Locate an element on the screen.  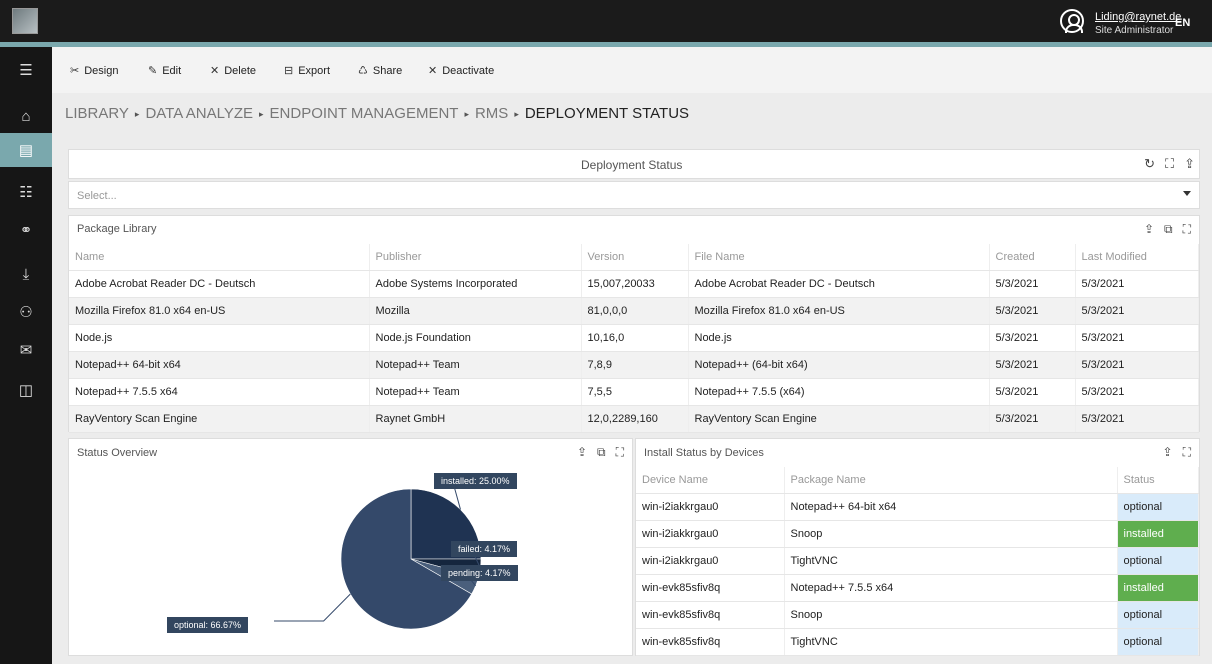
dashboard-title: Deployment Status is located at coordinates (632, 165).